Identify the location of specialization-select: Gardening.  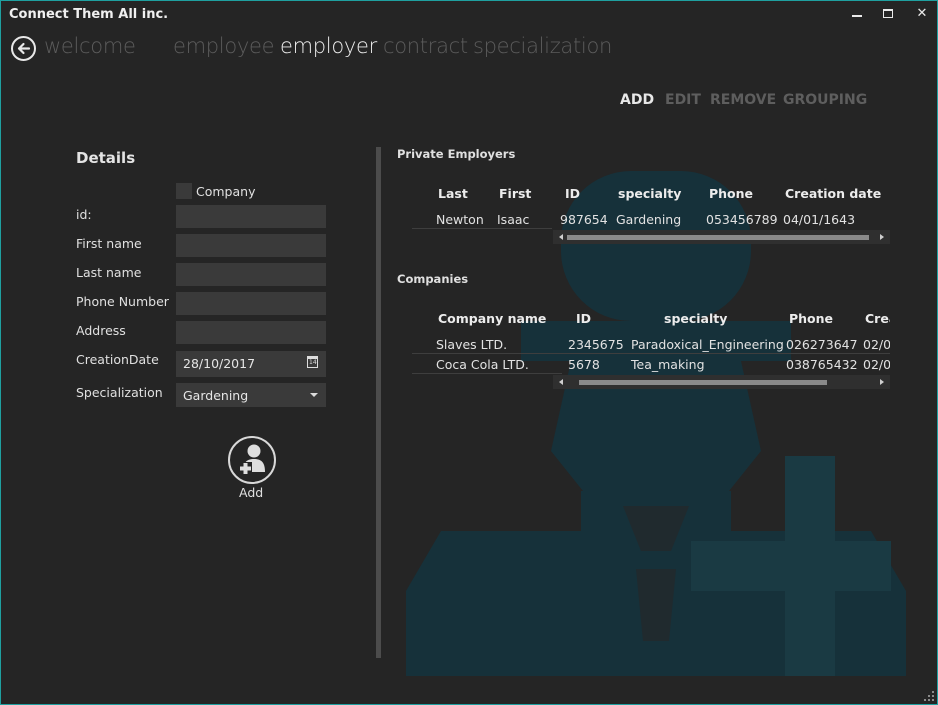
(251, 395).